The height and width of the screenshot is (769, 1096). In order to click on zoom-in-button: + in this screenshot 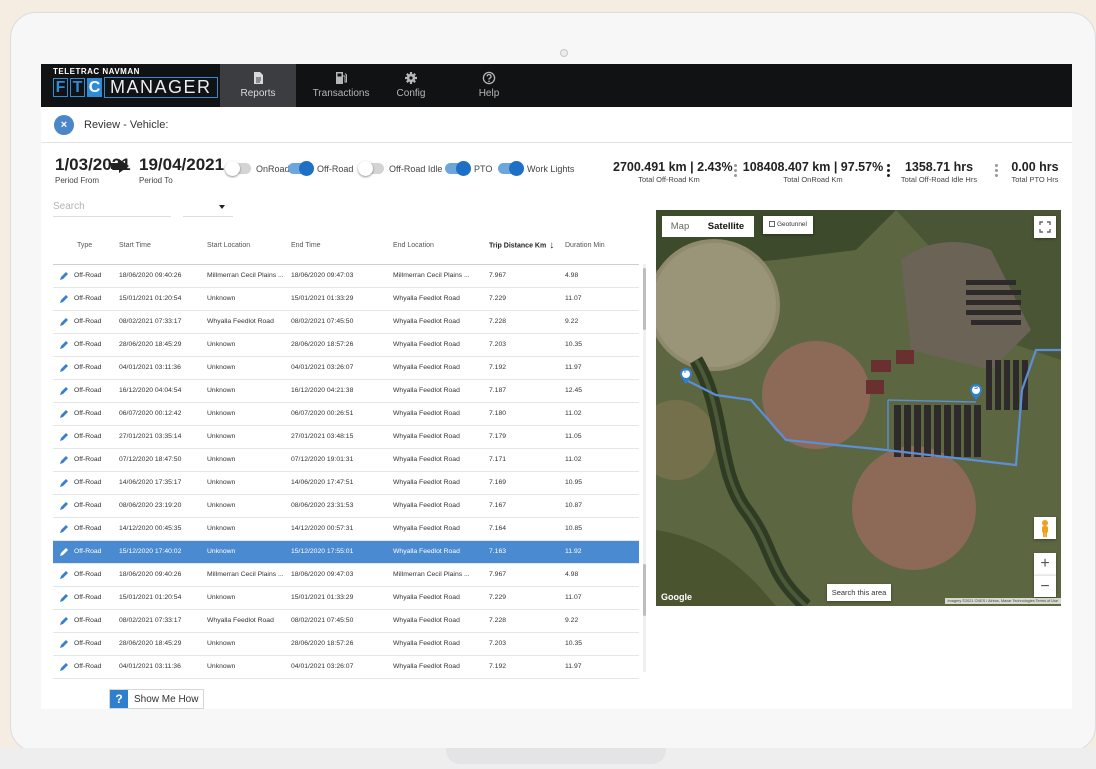, I will do `click(1045, 564)`.